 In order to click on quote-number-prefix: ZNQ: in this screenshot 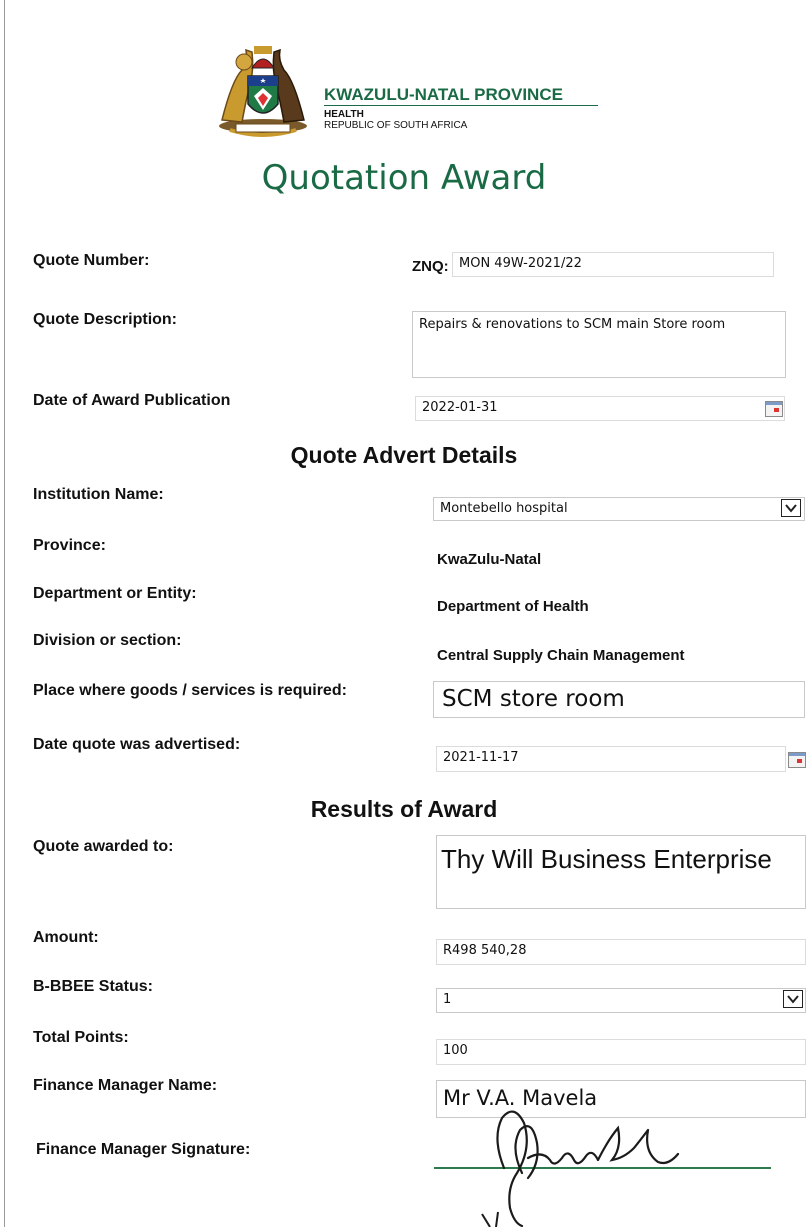, I will do `click(430, 266)`.